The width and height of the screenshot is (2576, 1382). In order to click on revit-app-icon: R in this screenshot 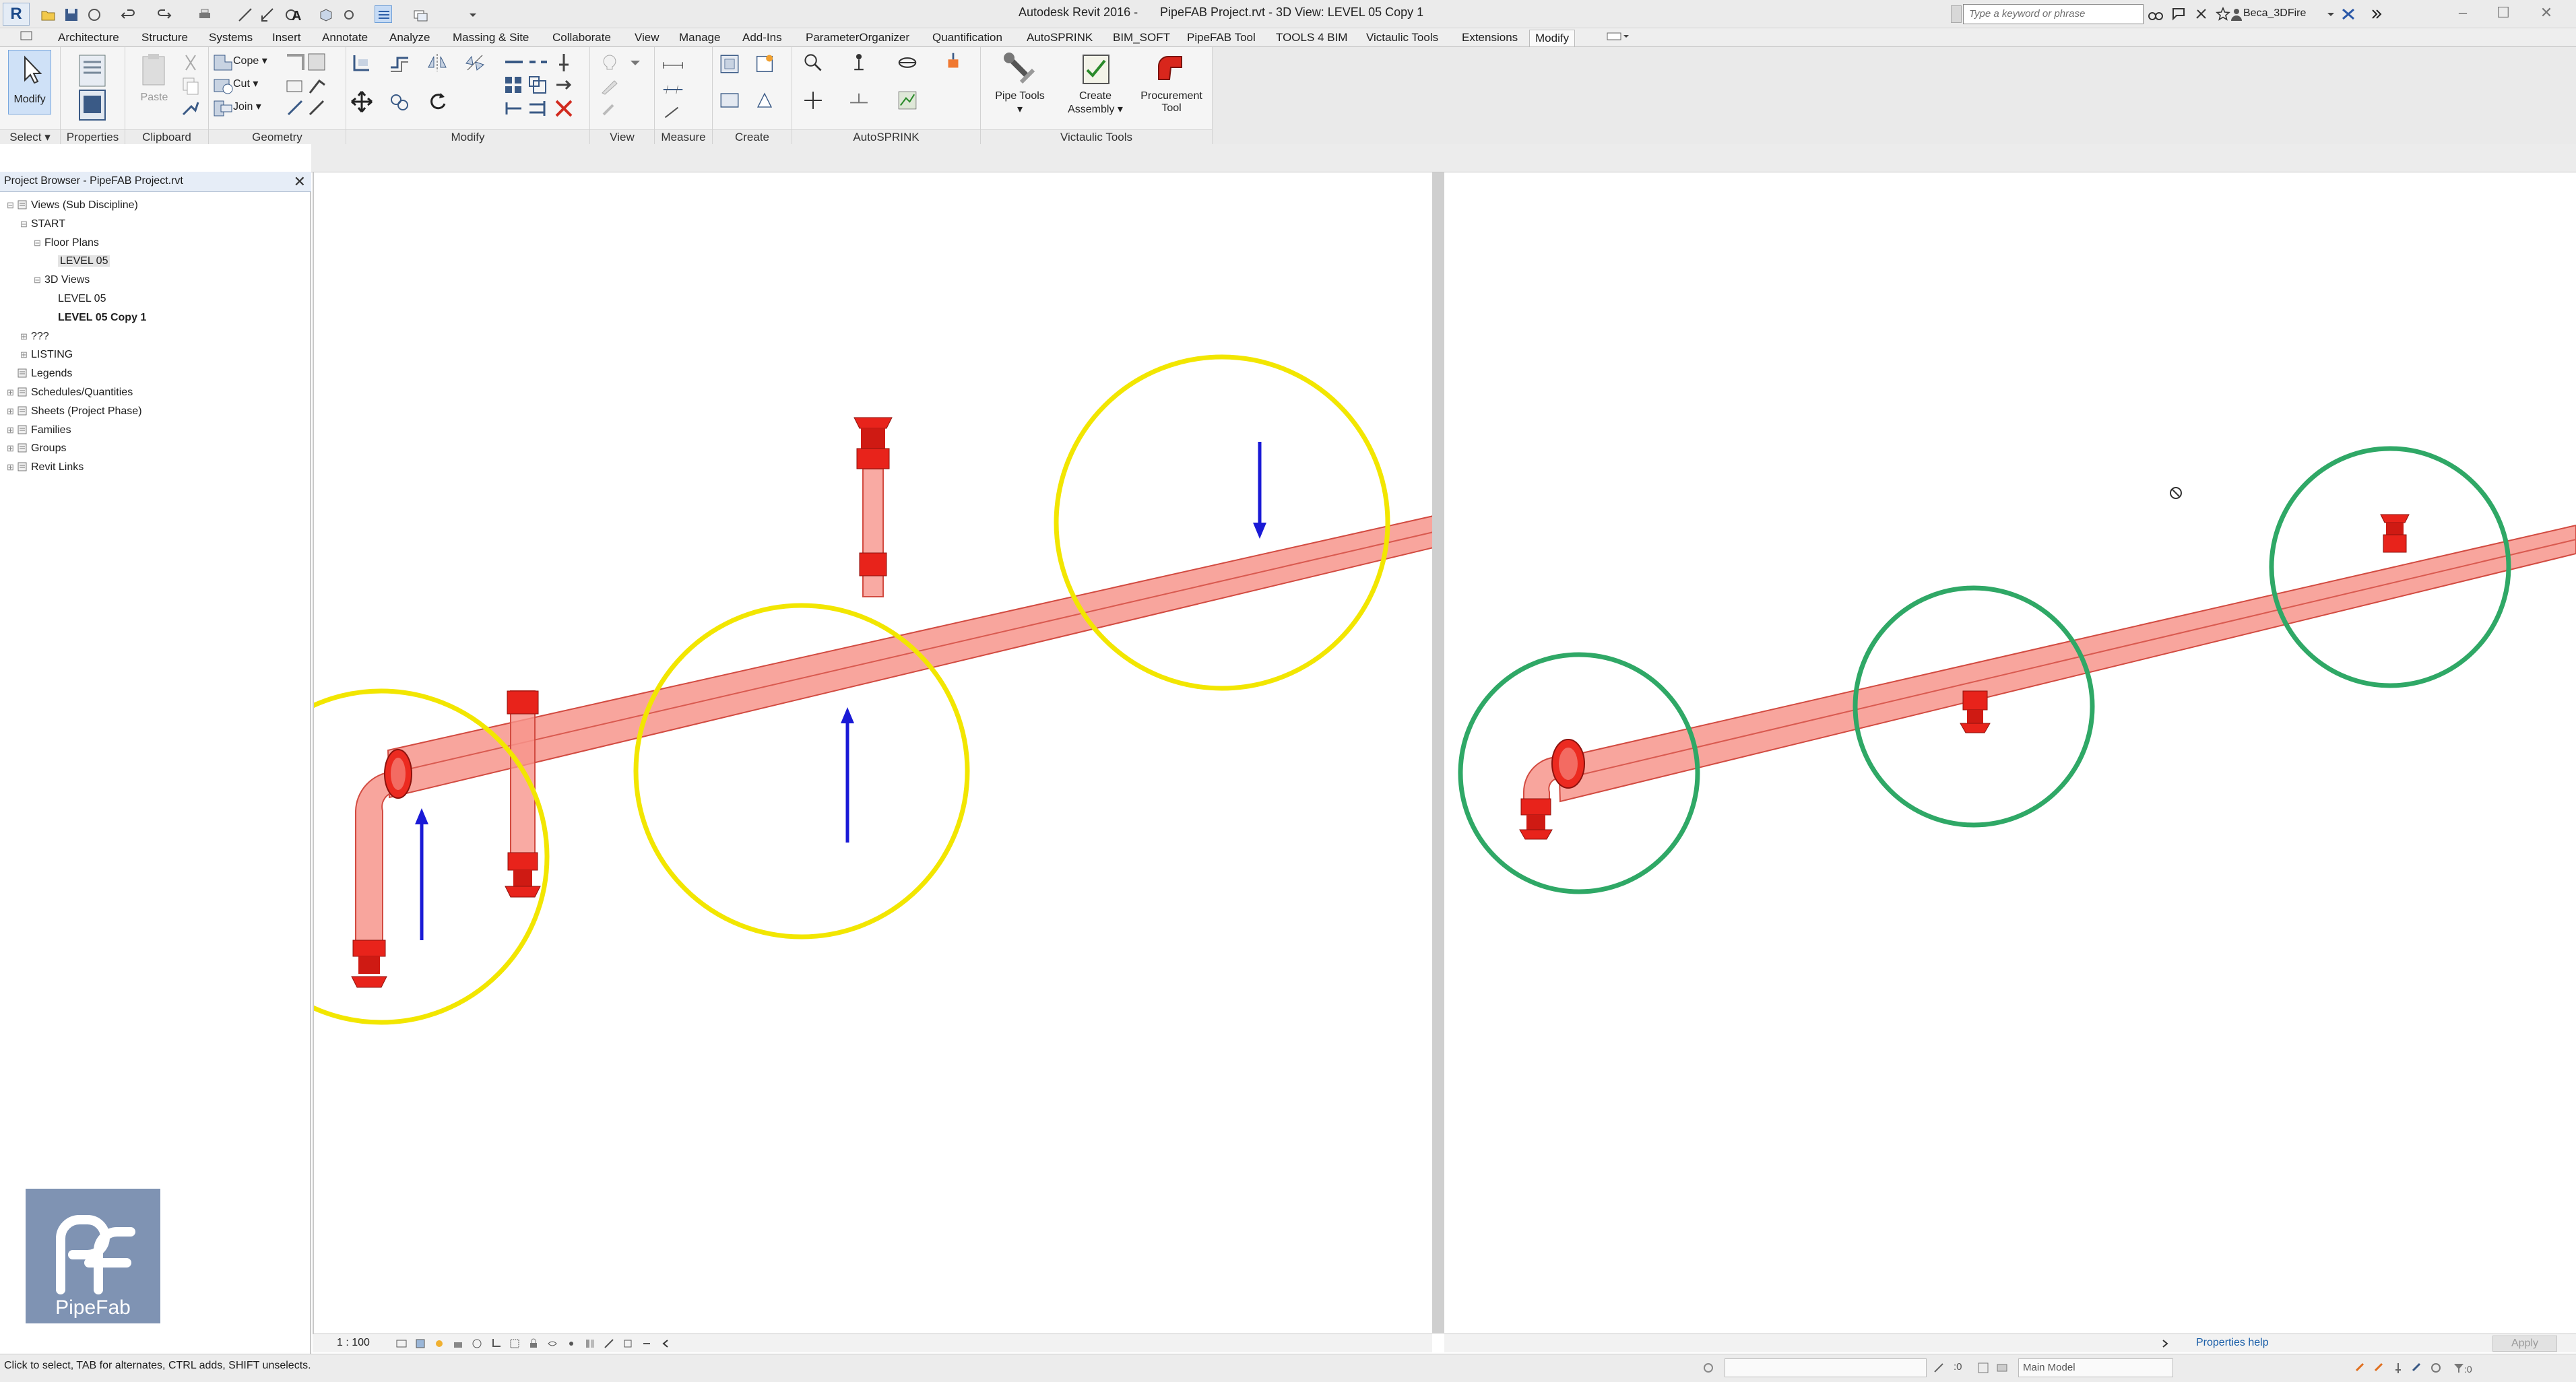, I will do `click(17, 15)`.